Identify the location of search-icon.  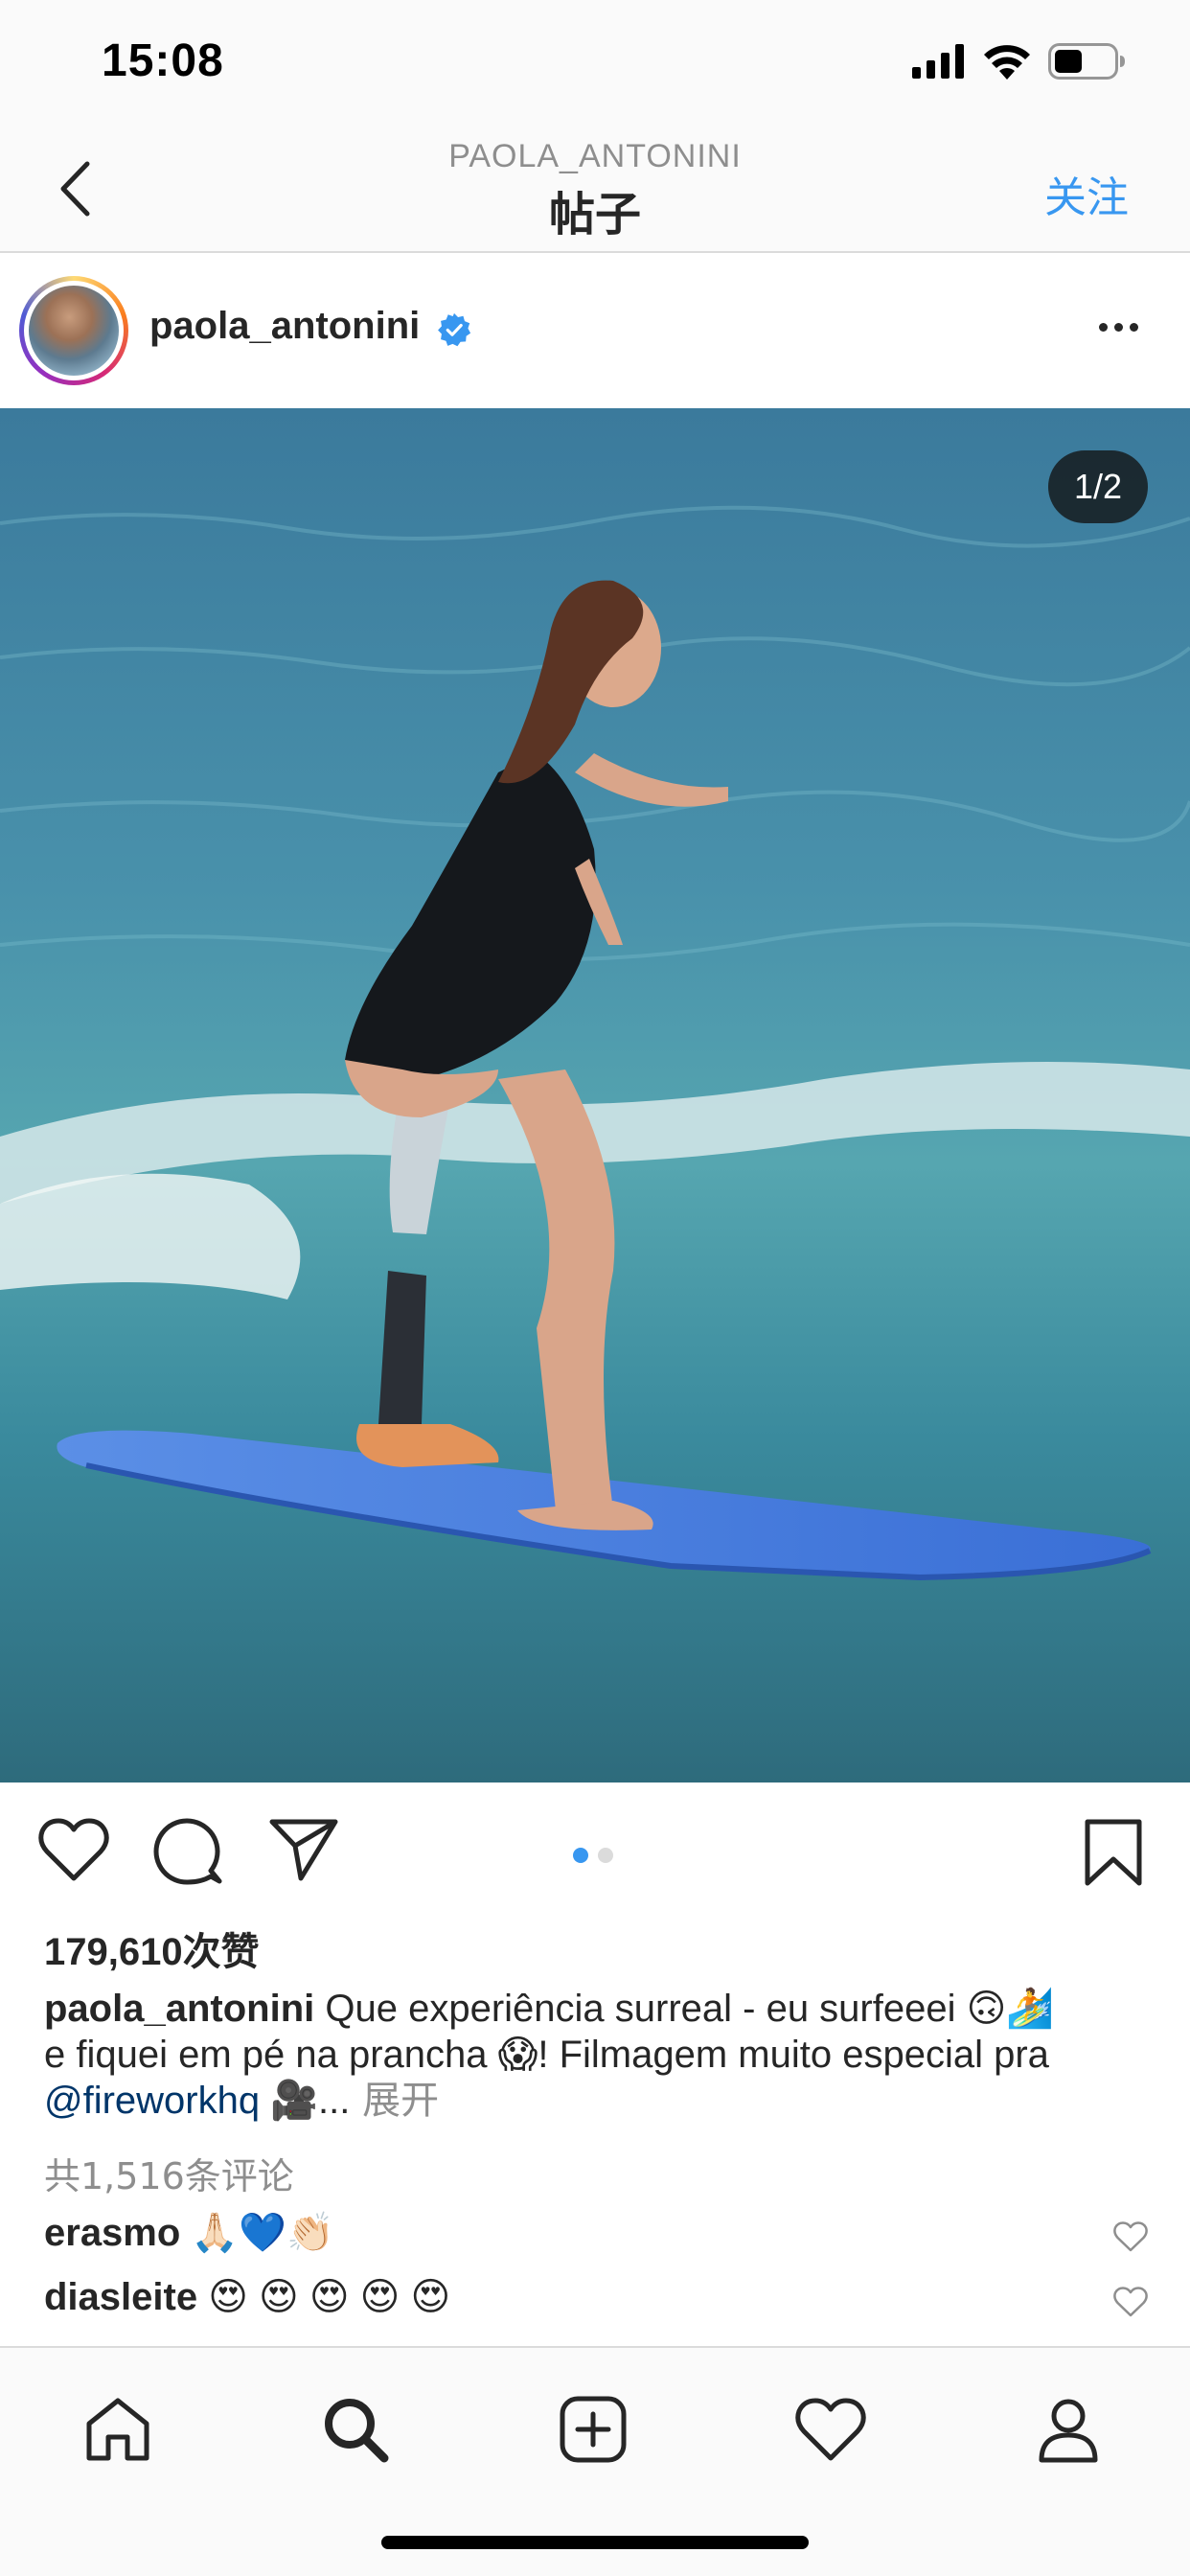
(357, 2431).